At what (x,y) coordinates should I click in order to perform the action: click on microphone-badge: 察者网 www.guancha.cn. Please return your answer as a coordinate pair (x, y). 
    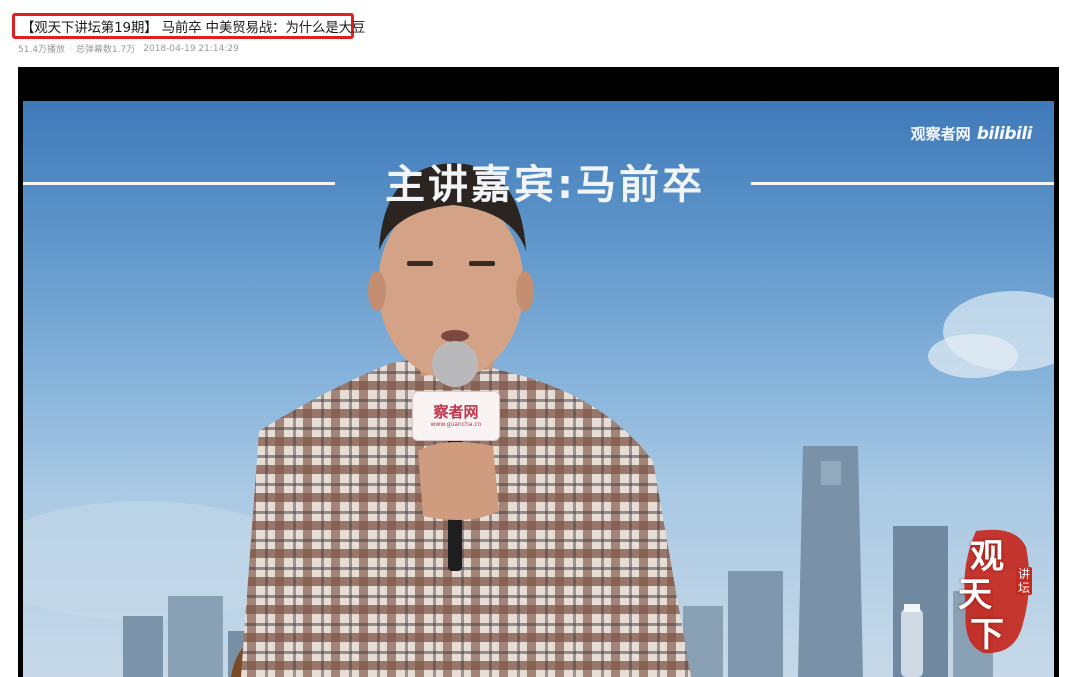
    Looking at the image, I should click on (456, 416).